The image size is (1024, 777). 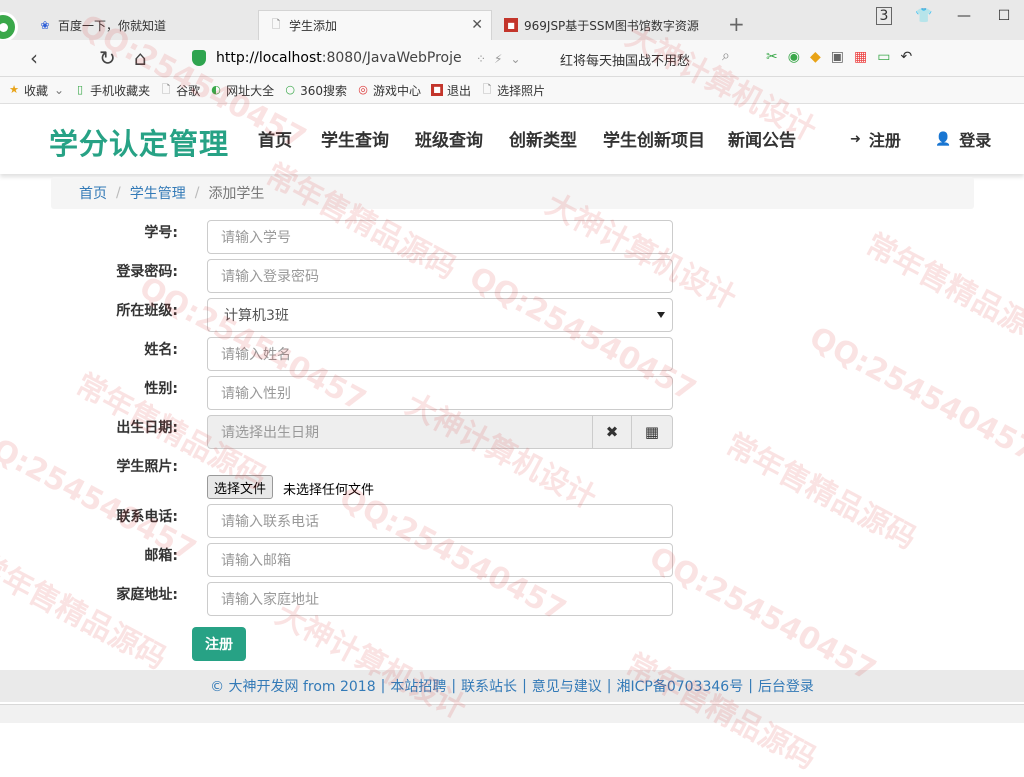 What do you see at coordinates (389, 90) in the screenshot?
I see `bookmark-games: ◎ 游戏中心` at bounding box center [389, 90].